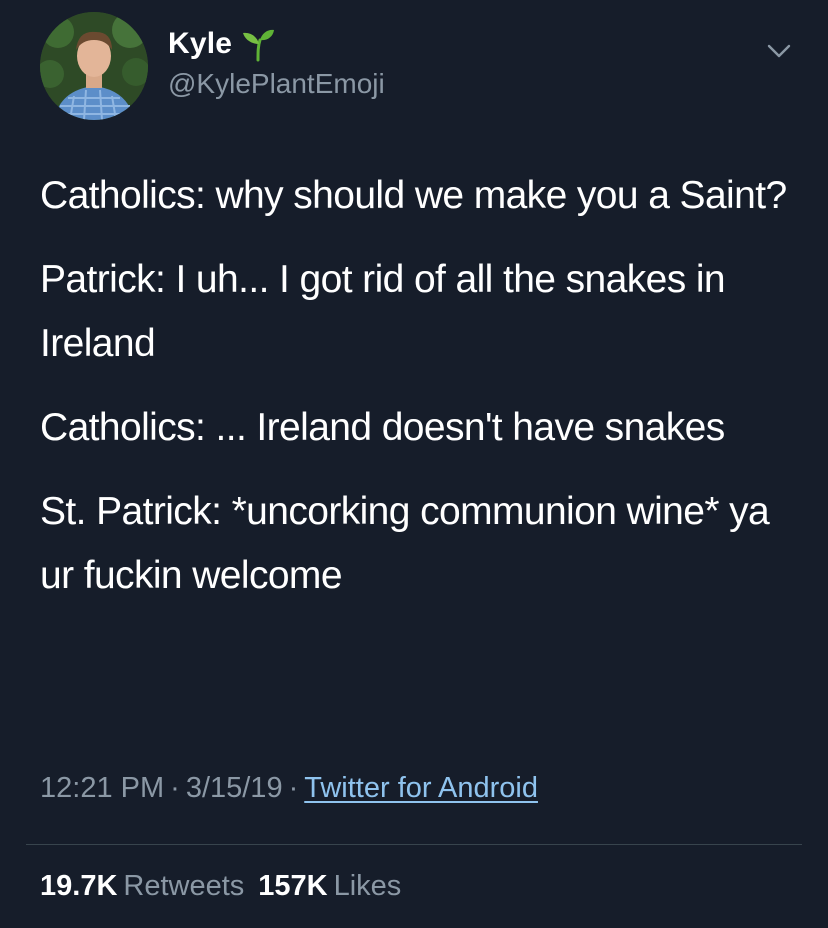 The width and height of the screenshot is (828, 928). I want to click on likes-stat: 157K Likes, so click(336, 886).